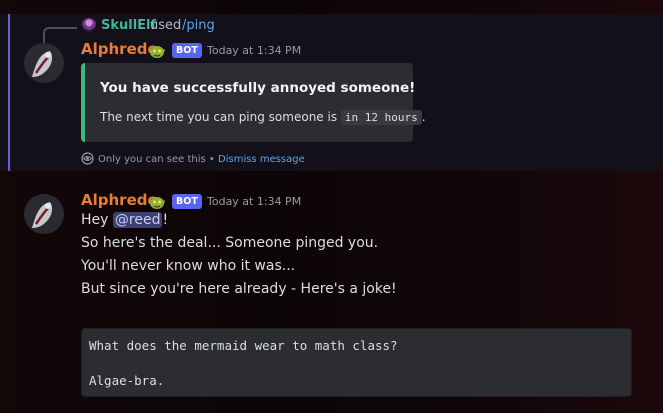 Image resolution: width=663 pixels, height=413 pixels. I want to click on reply-avatar, so click(89, 25).